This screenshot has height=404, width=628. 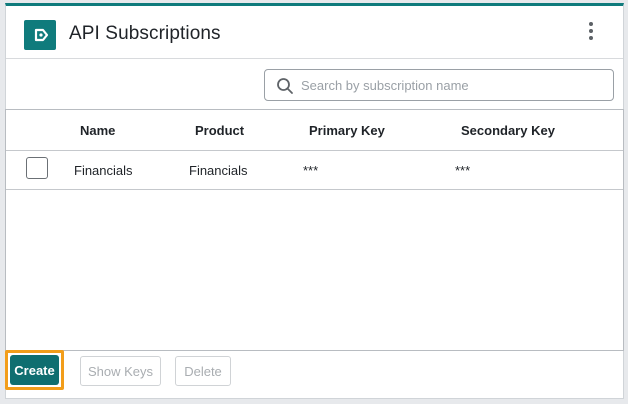 What do you see at coordinates (37, 168) in the screenshot?
I see `row-select-checkbox` at bounding box center [37, 168].